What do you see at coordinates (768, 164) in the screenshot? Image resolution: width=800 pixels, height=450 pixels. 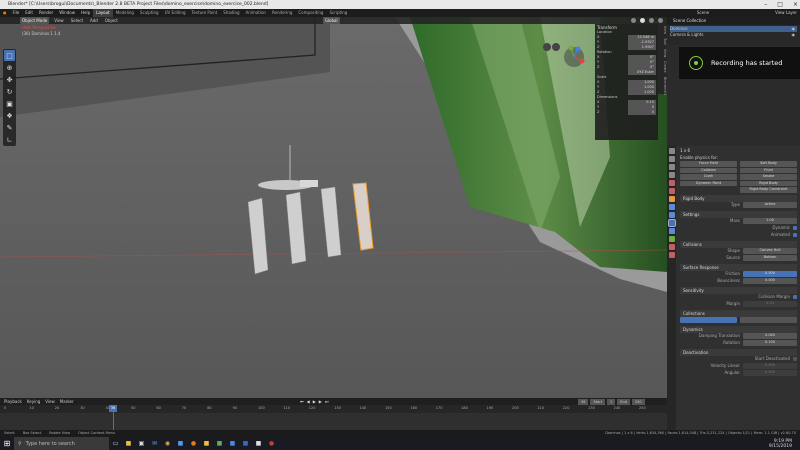 I see `soft-body-button: Soft Body` at bounding box center [768, 164].